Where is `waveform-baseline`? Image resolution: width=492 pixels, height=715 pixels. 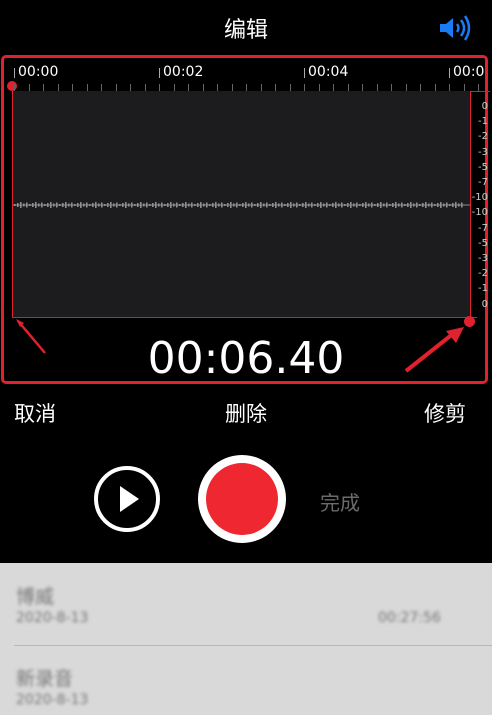
waveform-baseline is located at coordinates (244, 317).